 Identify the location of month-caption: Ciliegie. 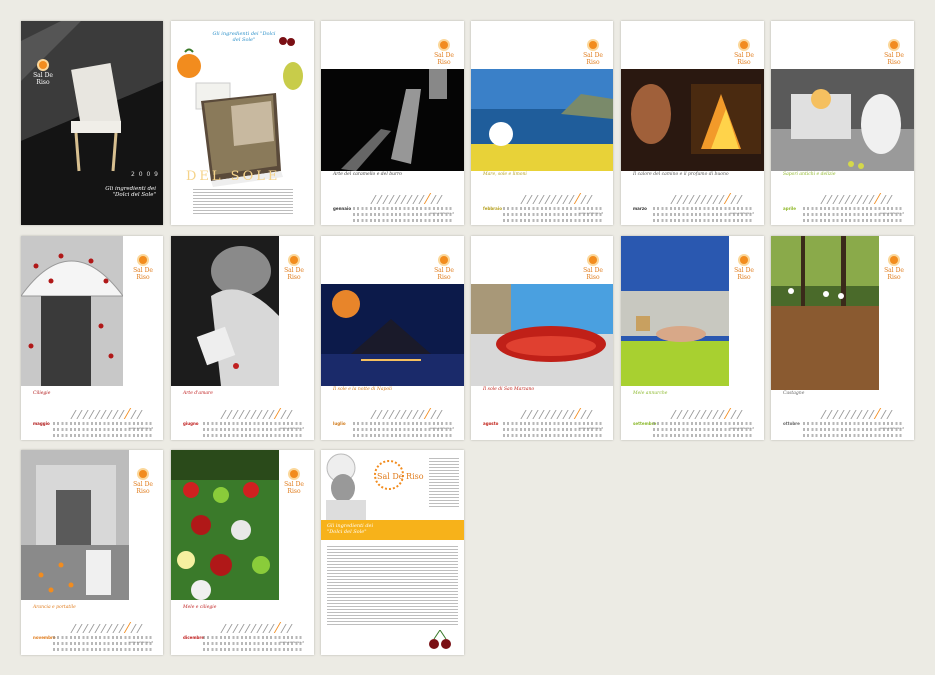
(42, 393).